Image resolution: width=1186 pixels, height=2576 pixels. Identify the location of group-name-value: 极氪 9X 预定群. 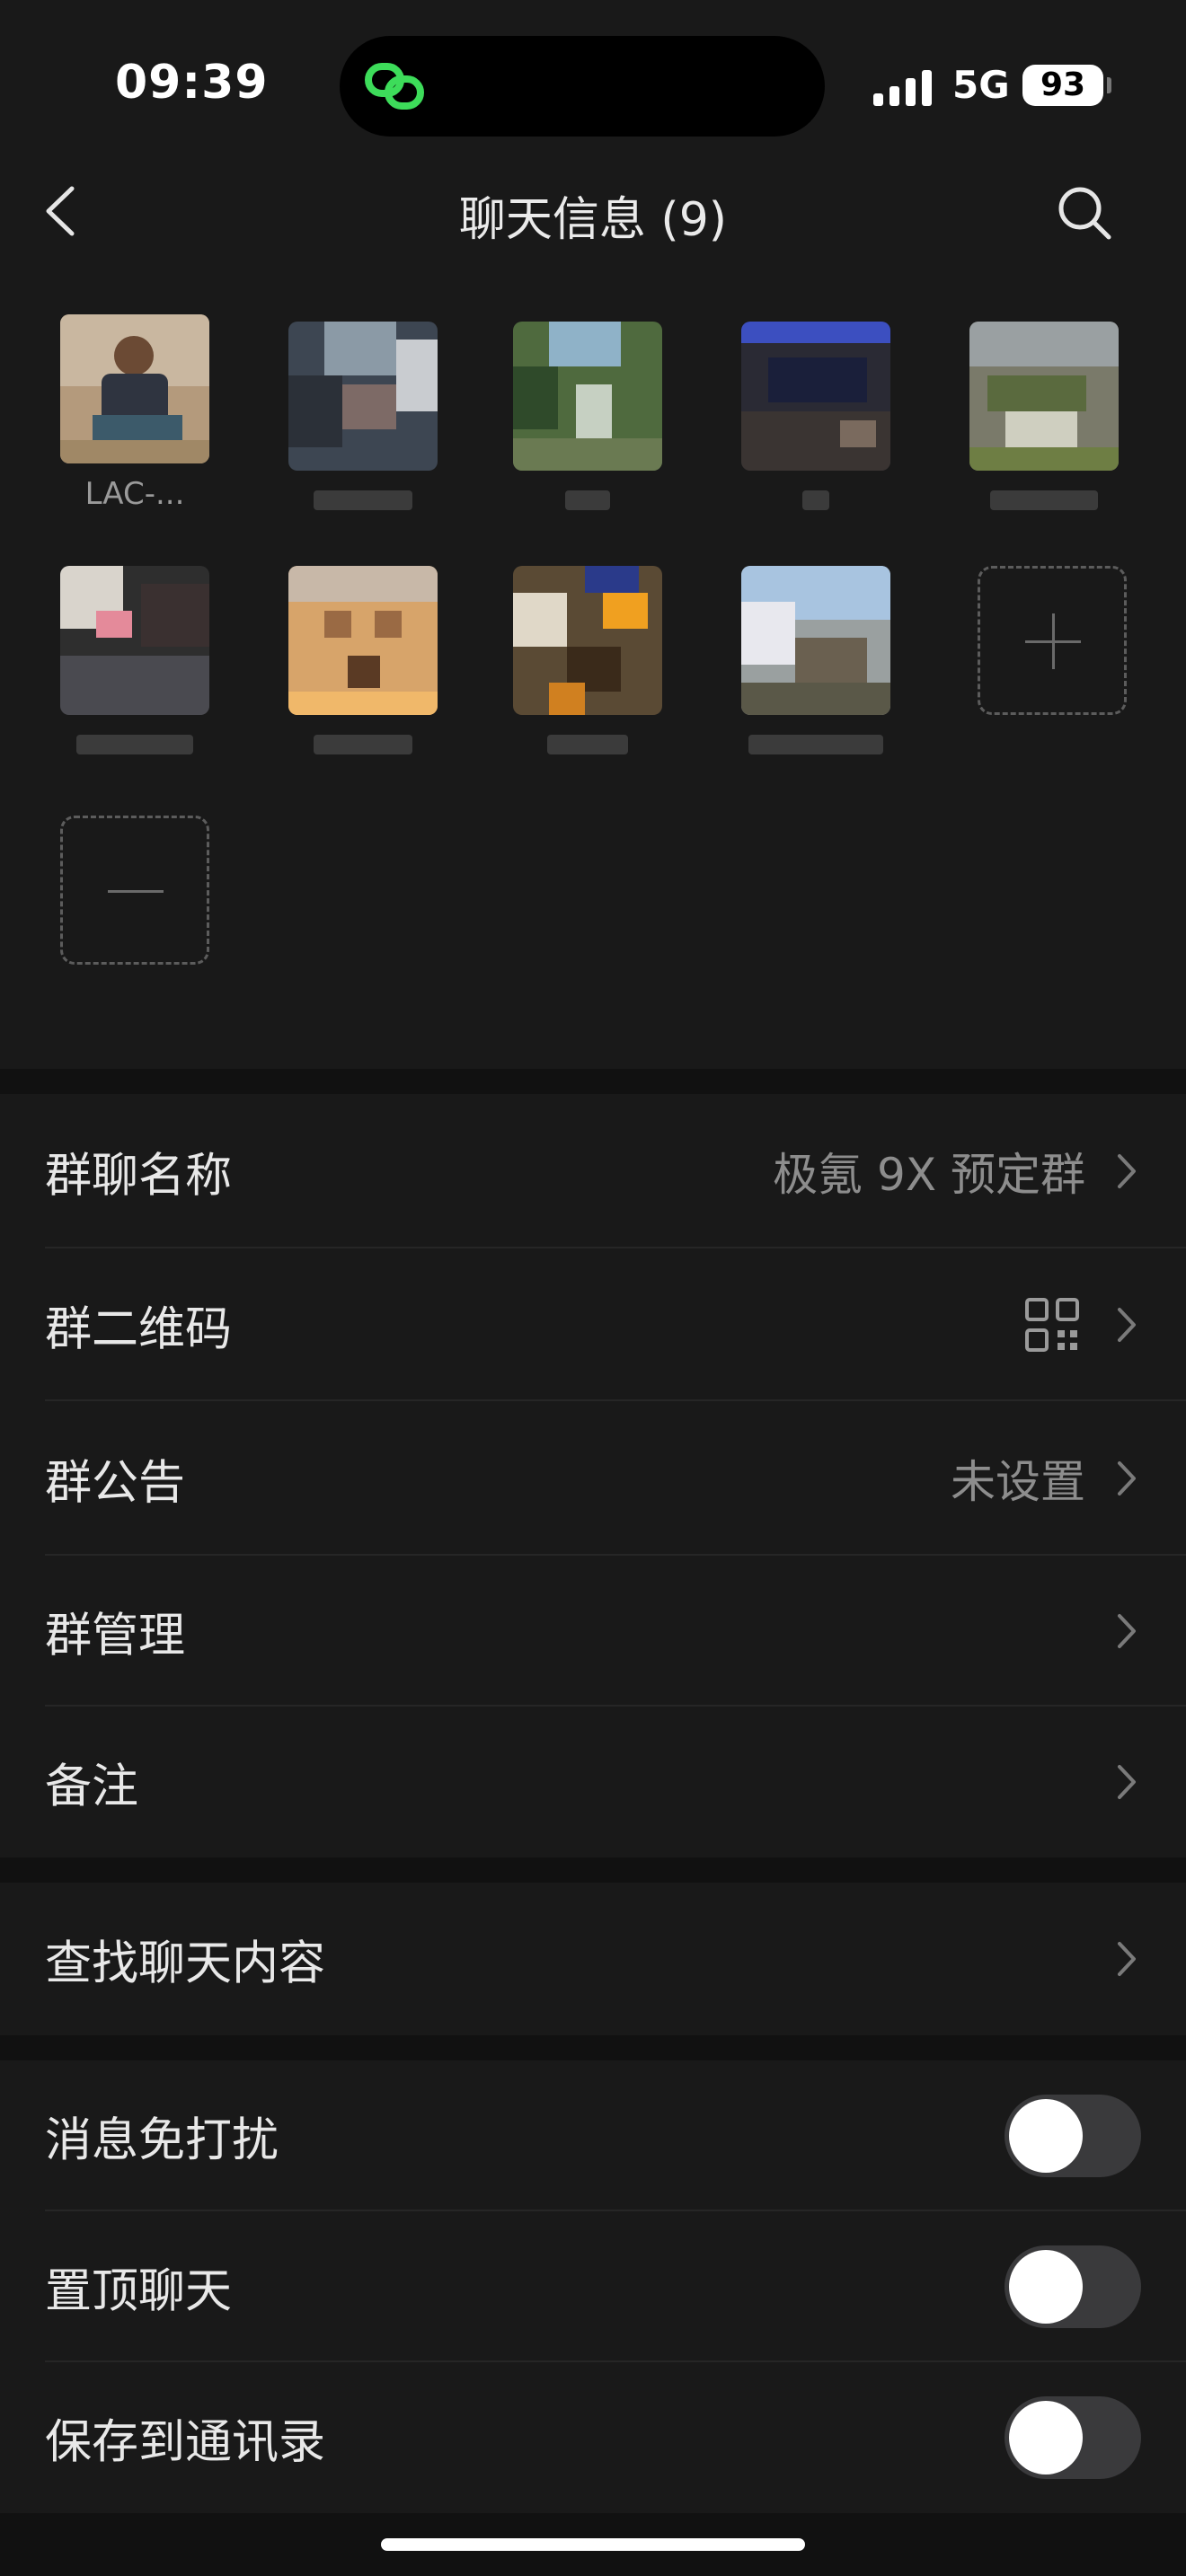
(929, 1175).